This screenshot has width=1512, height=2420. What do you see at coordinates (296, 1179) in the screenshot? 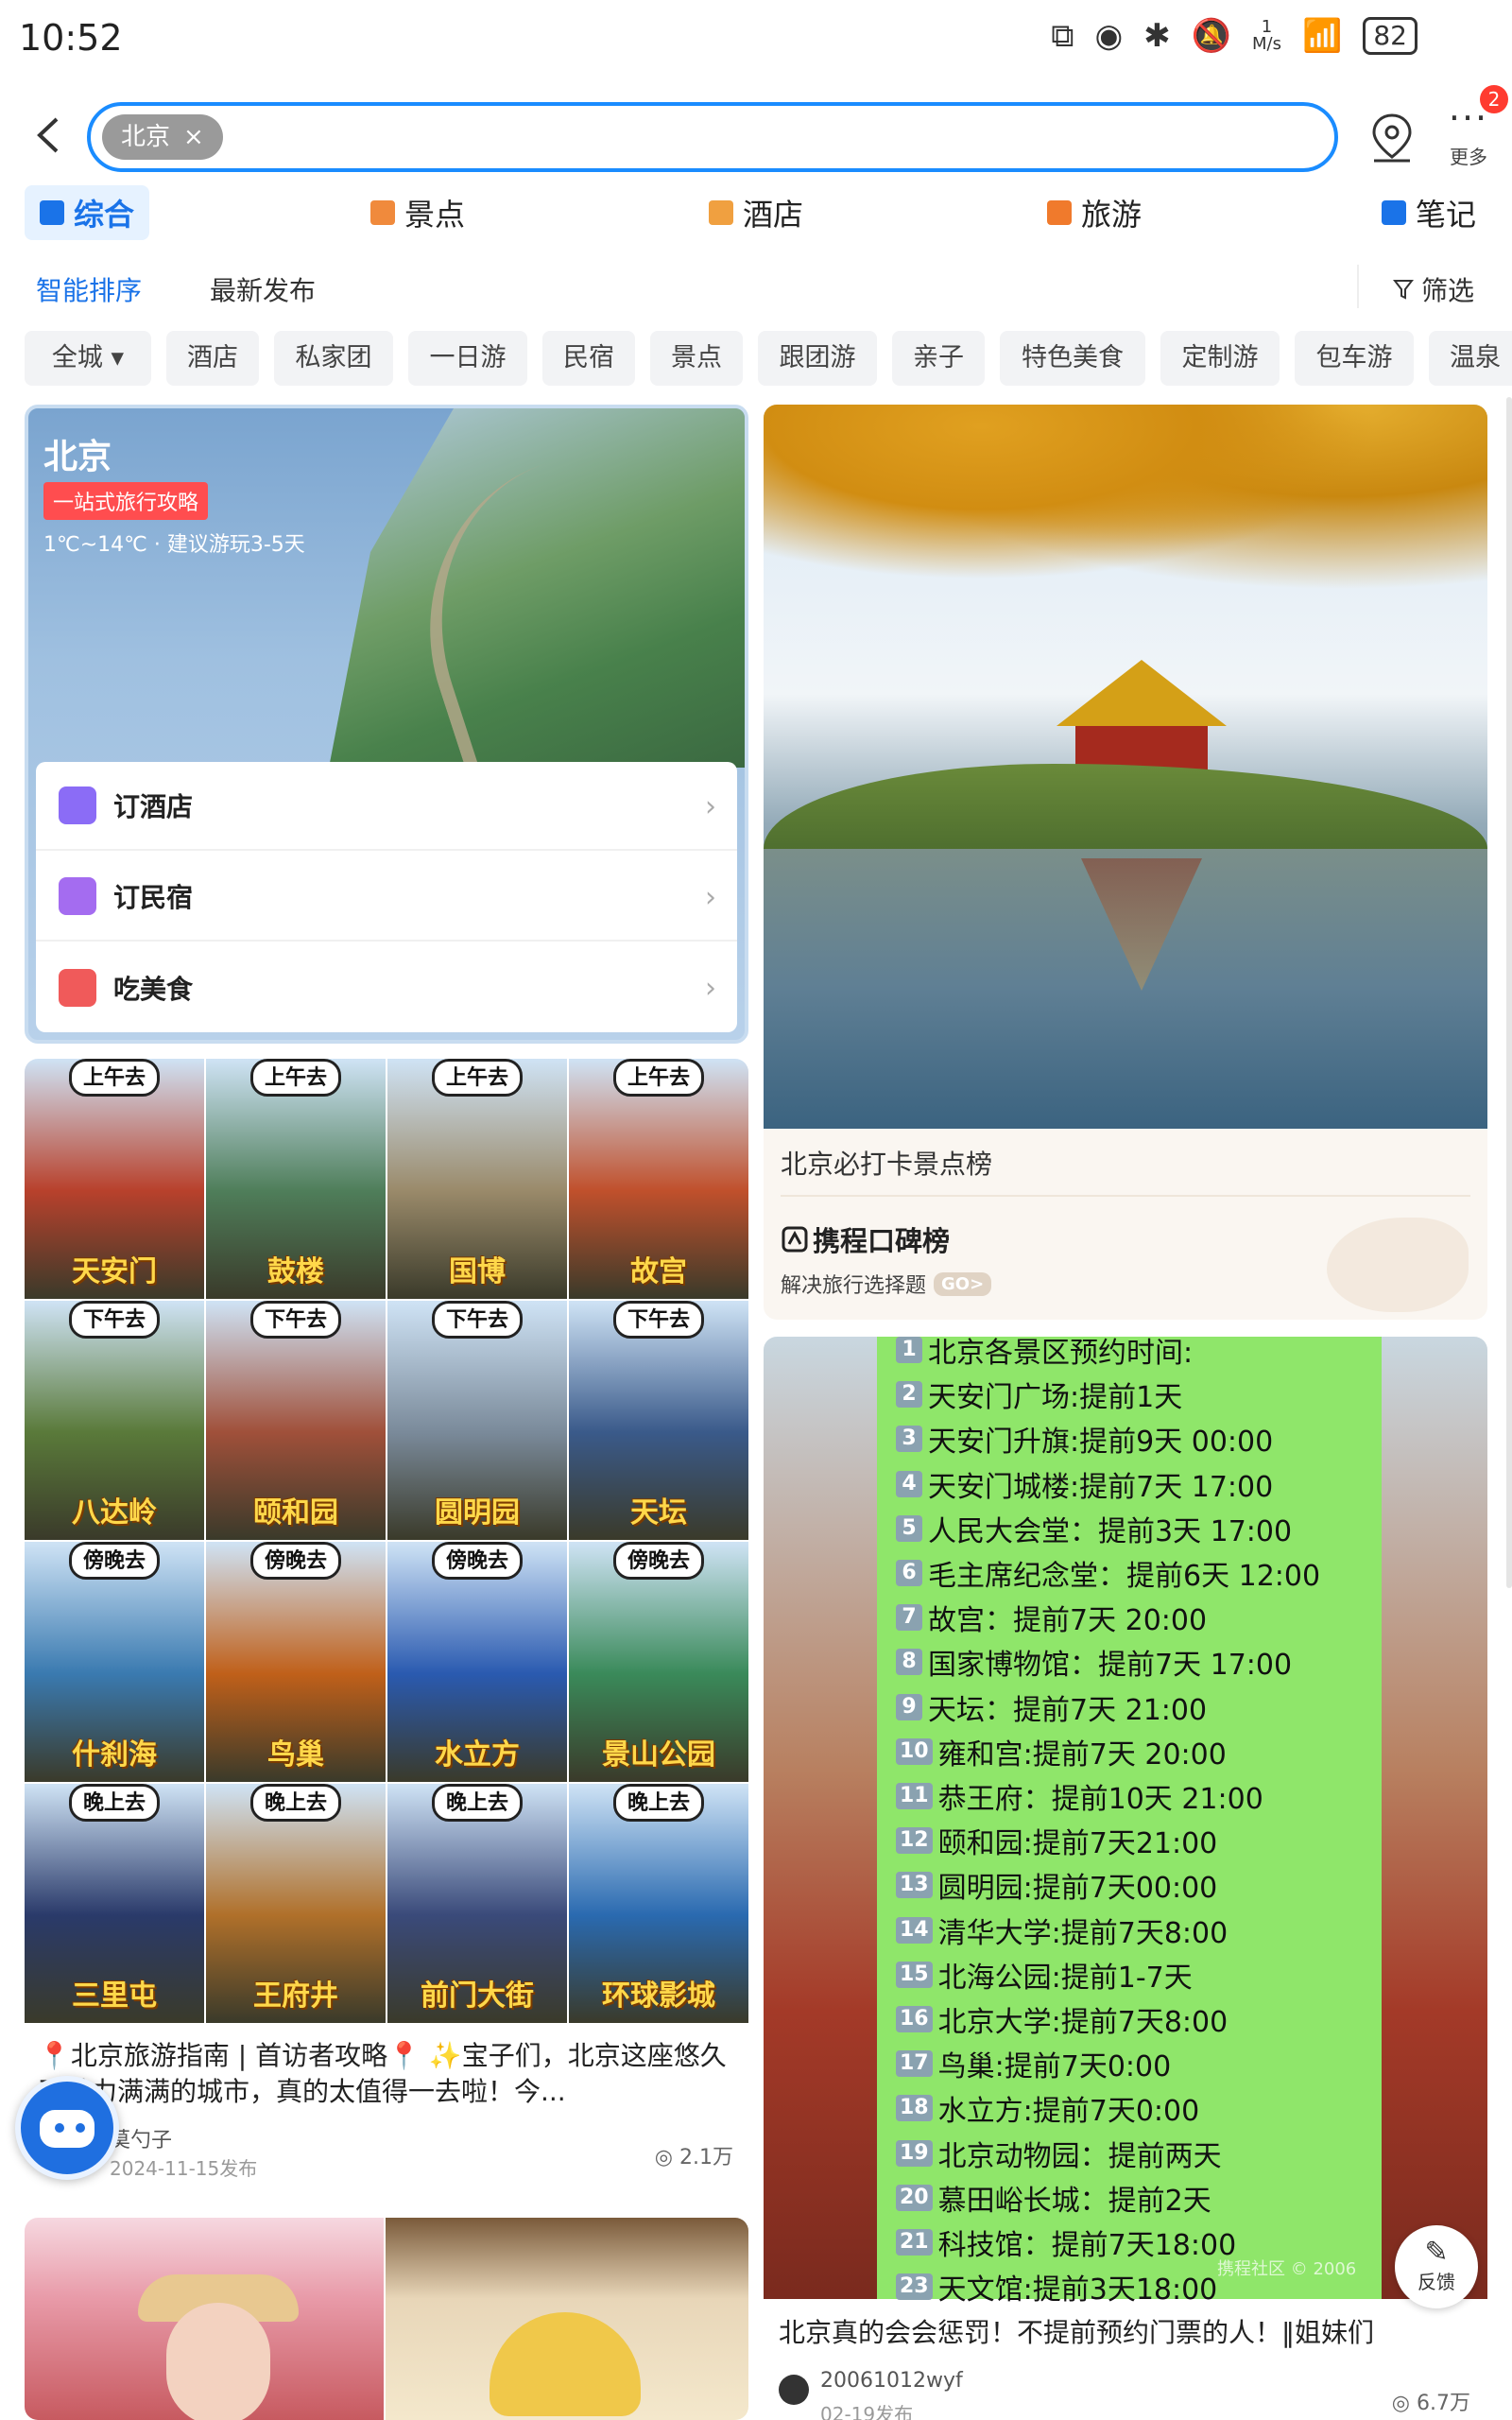
I see `attraction-tile: 上午去 鼓楼` at bounding box center [296, 1179].